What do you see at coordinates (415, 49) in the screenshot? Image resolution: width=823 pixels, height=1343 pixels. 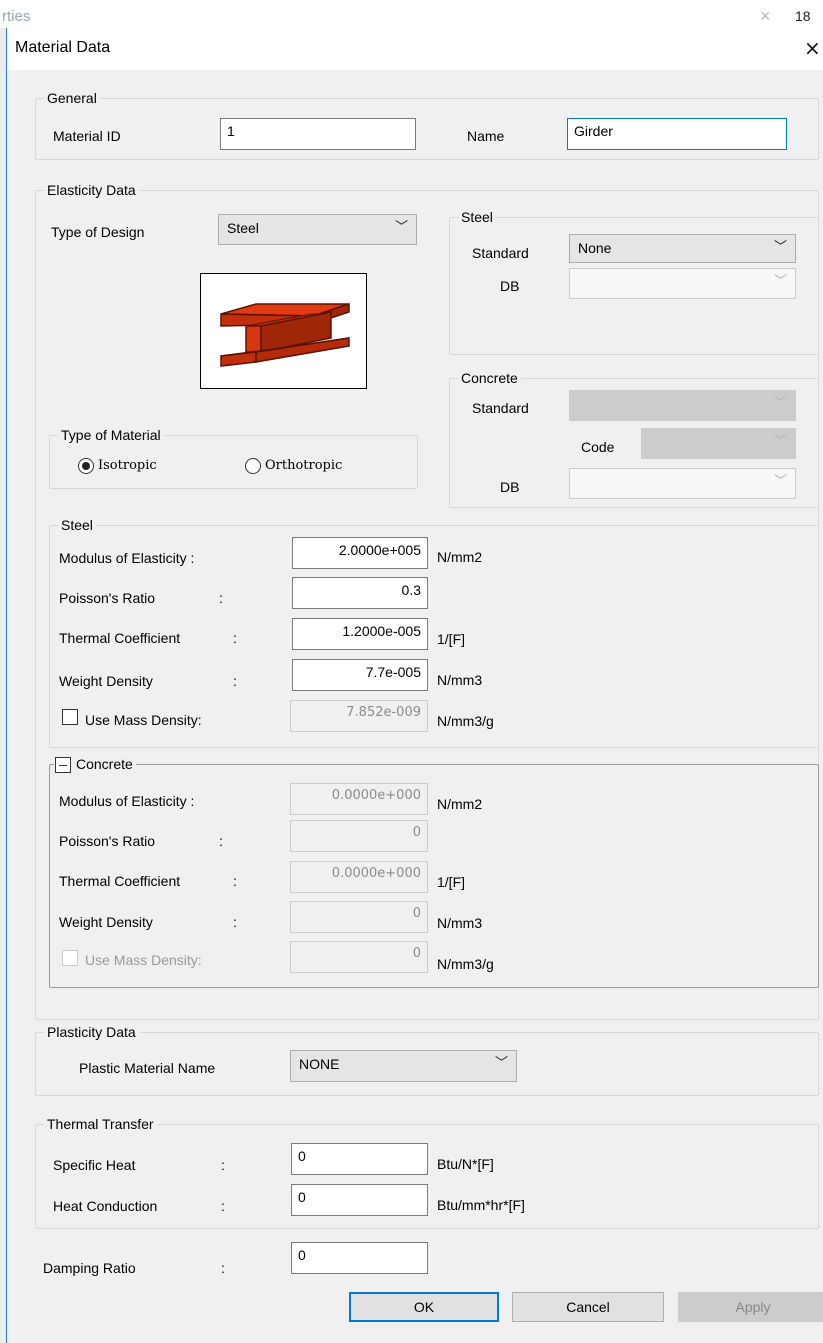 I see `dialog-titlebar` at bounding box center [415, 49].